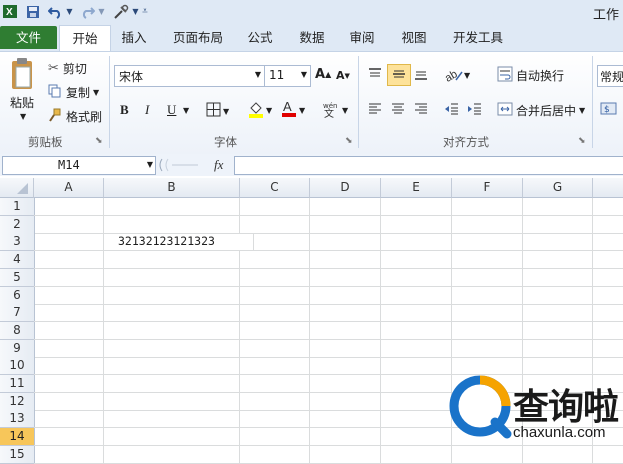 The image size is (623, 464). What do you see at coordinates (189, 76) in the screenshot?
I see `font-name-select: 宋体 ▼` at bounding box center [189, 76].